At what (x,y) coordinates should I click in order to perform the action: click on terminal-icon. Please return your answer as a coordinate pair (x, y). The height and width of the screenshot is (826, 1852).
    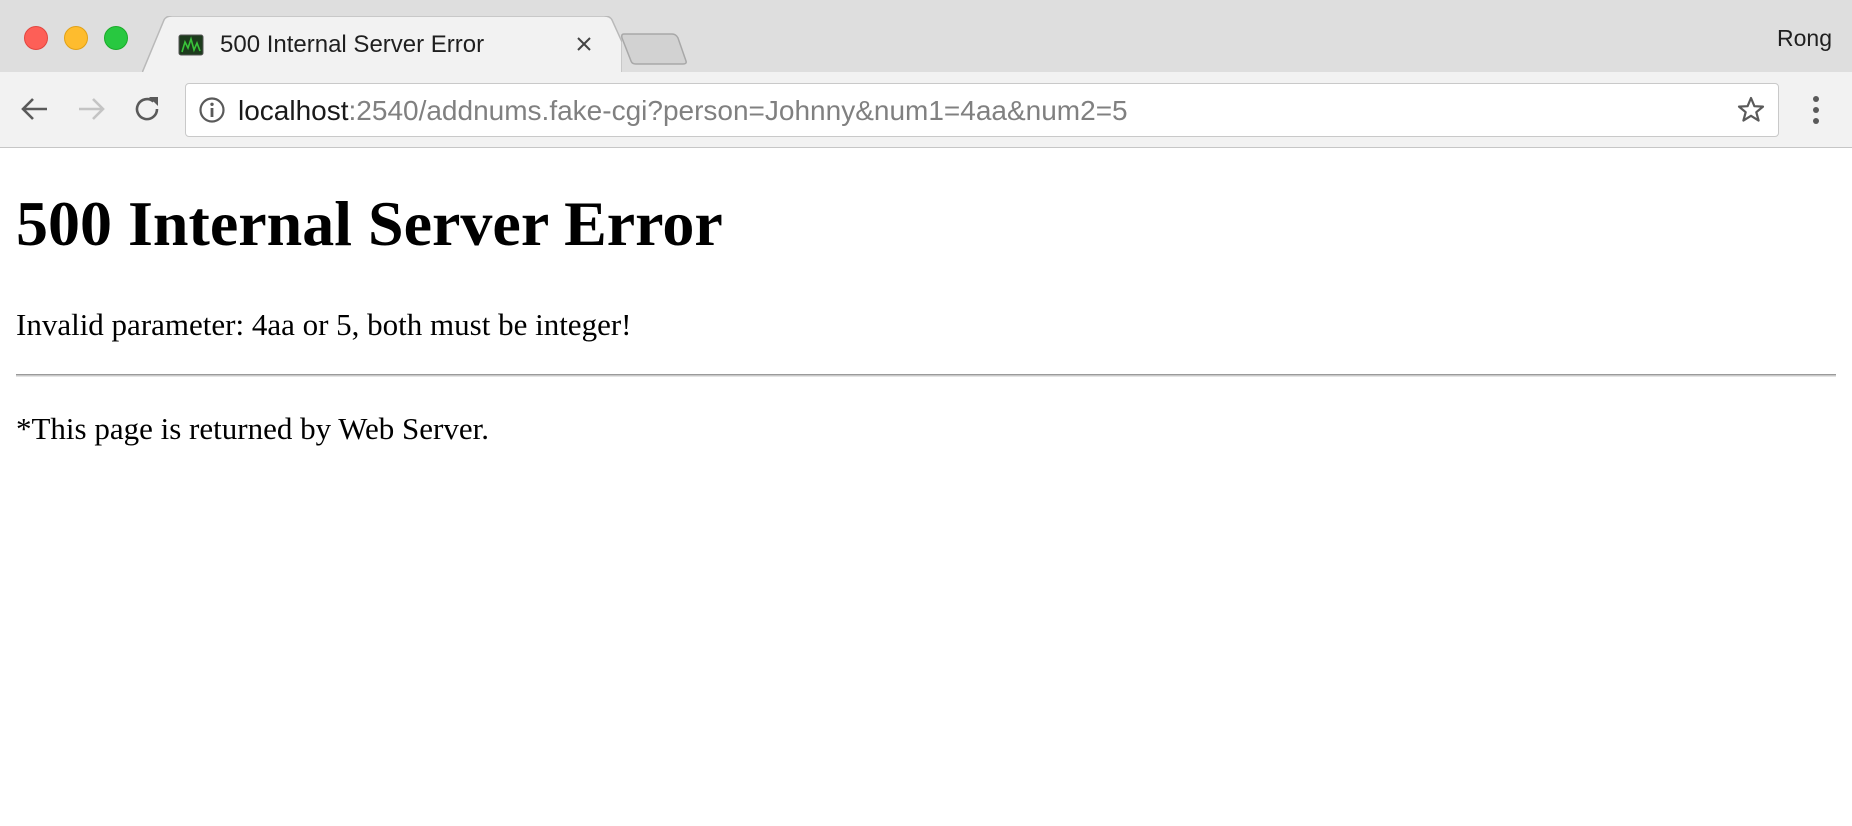
    Looking at the image, I should click on (191, 45).